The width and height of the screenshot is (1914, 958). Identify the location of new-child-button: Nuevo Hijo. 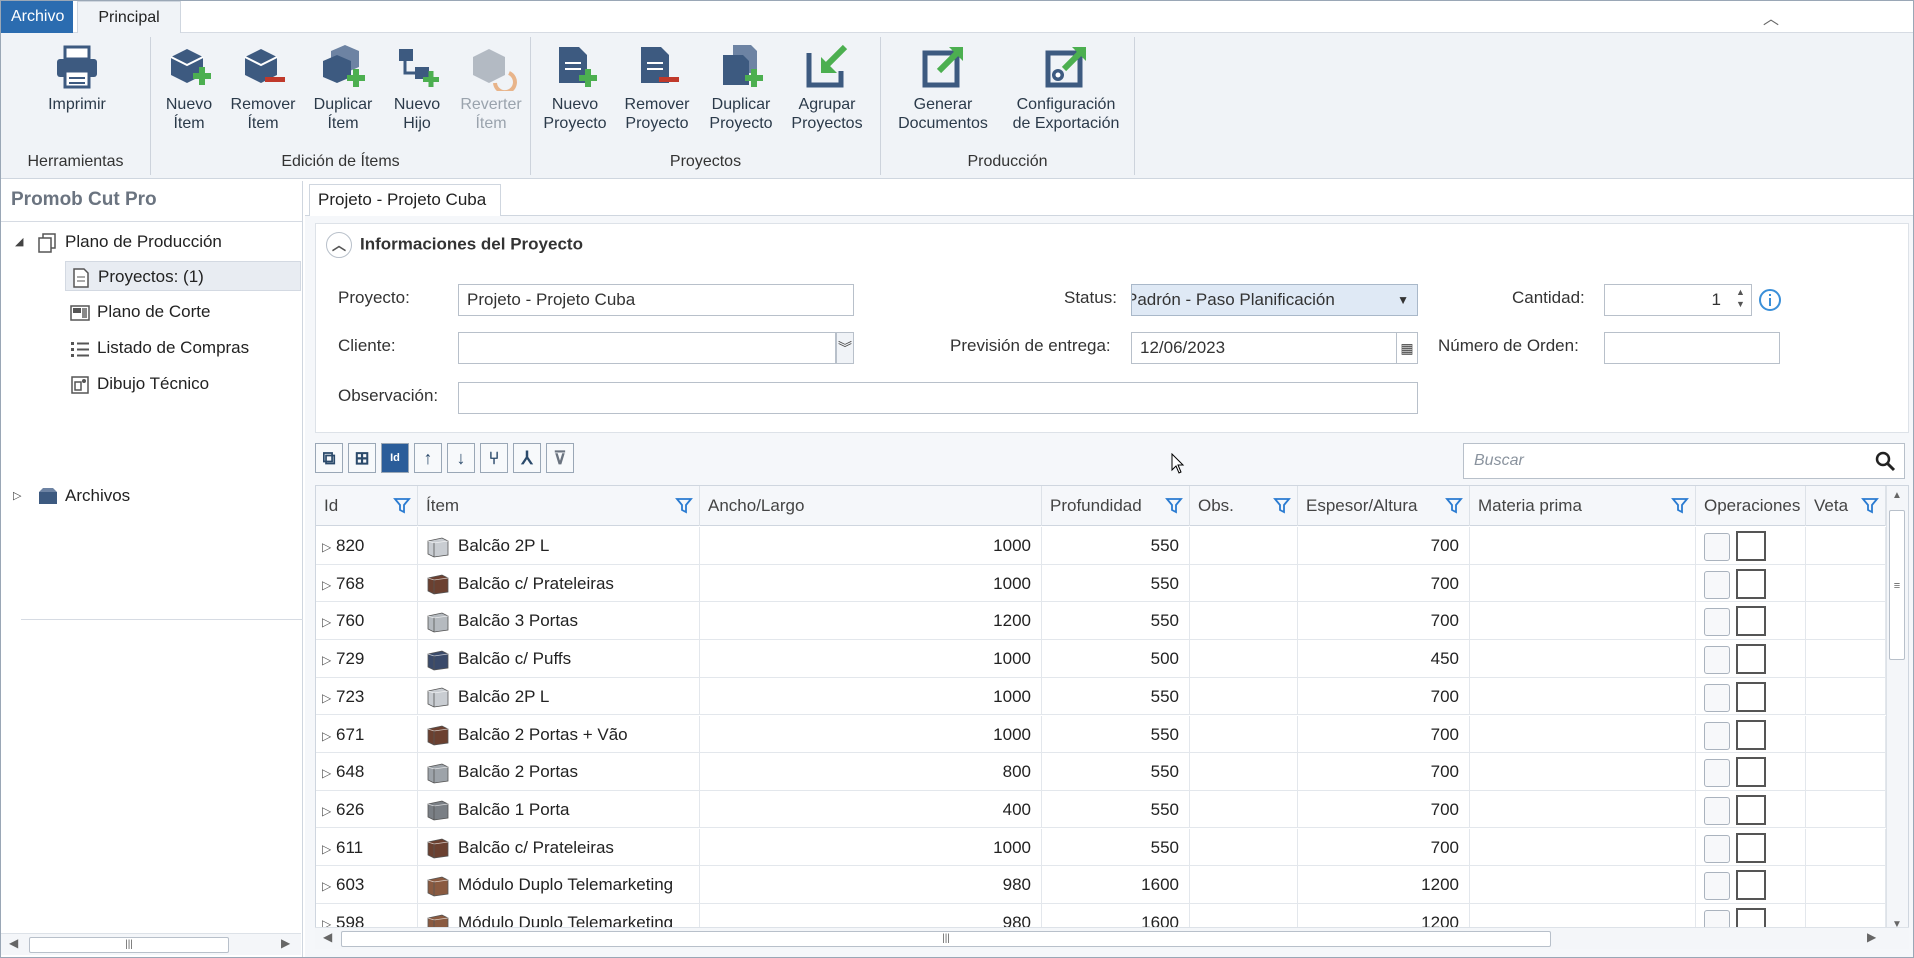
(417, 88).